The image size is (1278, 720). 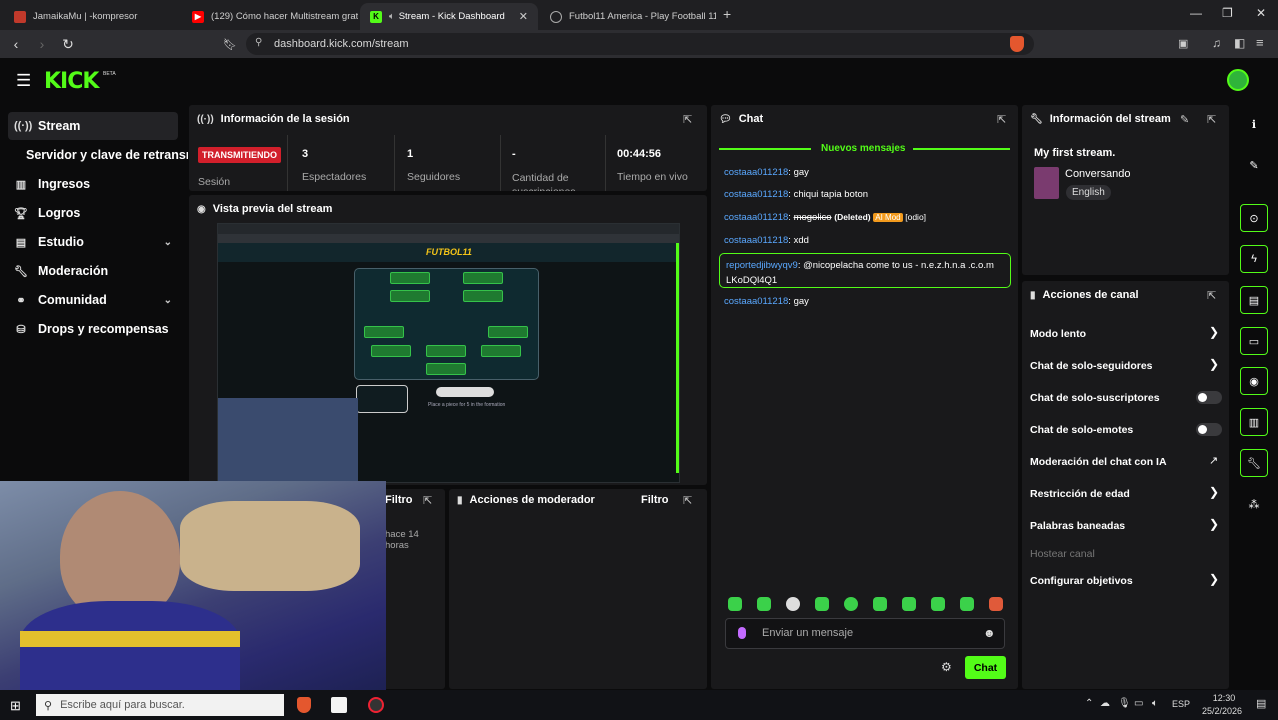 What do you see at coordinates (1222, 711) in the screenshot?
I see `clock-date: 25/2/2026` at bounding box center [1222, 711].